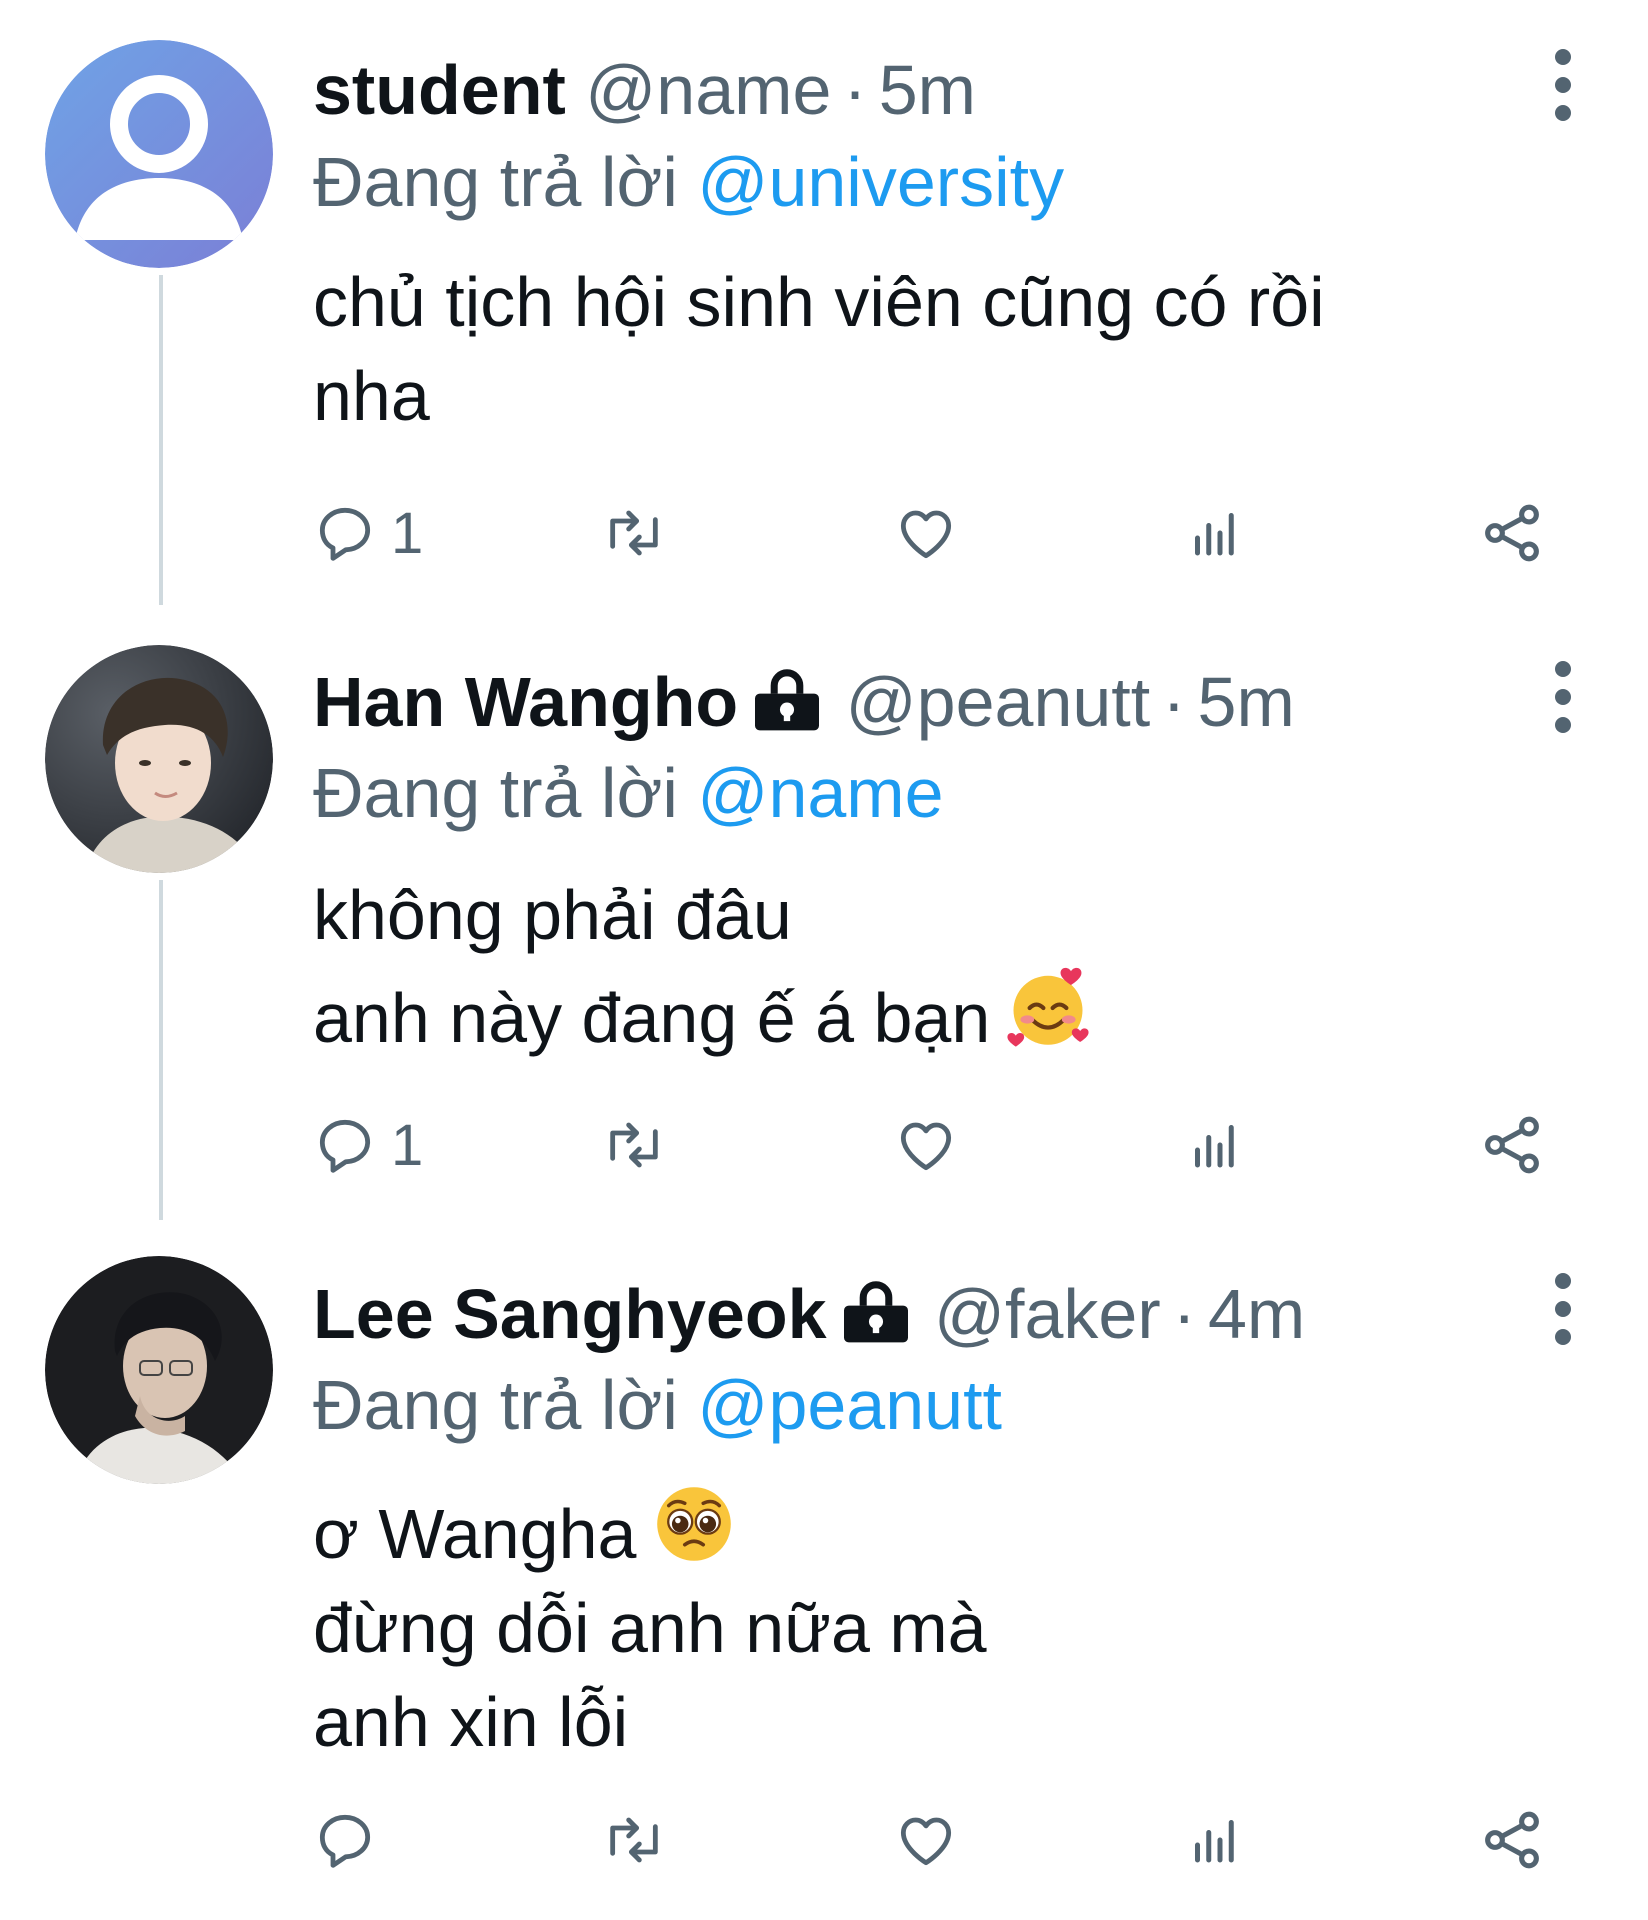 The width and height of the screenshot is (1648, 1920). Describe the element at coordinates (1048, 1007) in the screenshot. I see `smiling-face-with-hearts-icon` at that location.